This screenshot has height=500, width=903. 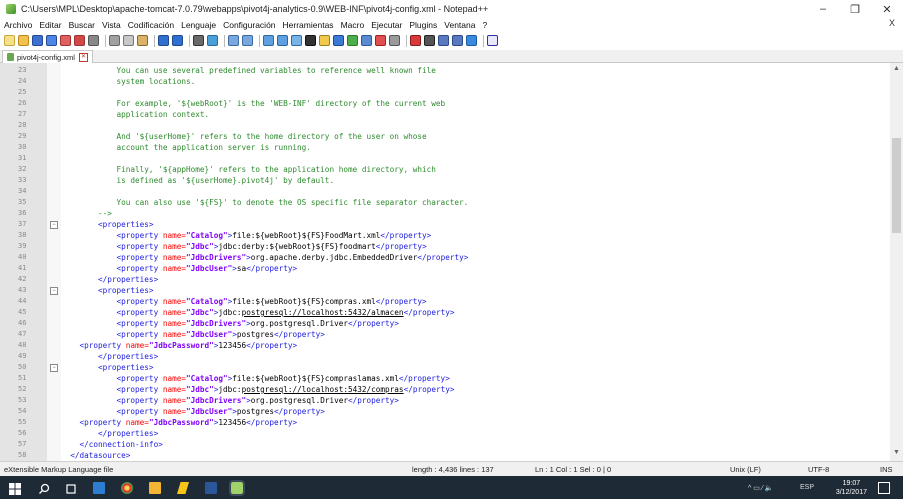 What do you see at coordinates (163, 40) in the screenshot?
I see `undo-icon` at bounding box center [163, 40].